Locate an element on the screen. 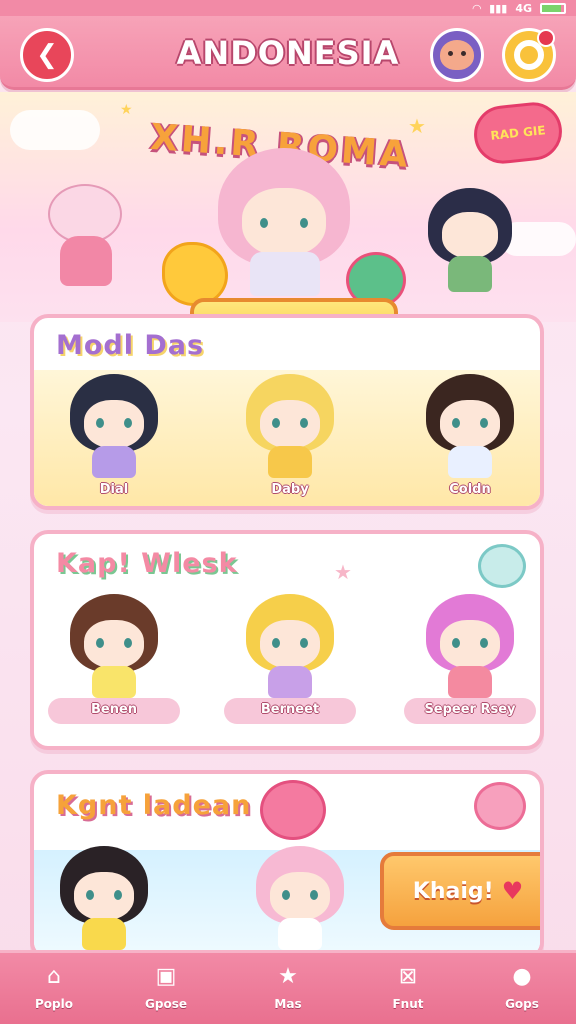 The image size is (576, 1024). side-character is located at coordinates (471, 243).